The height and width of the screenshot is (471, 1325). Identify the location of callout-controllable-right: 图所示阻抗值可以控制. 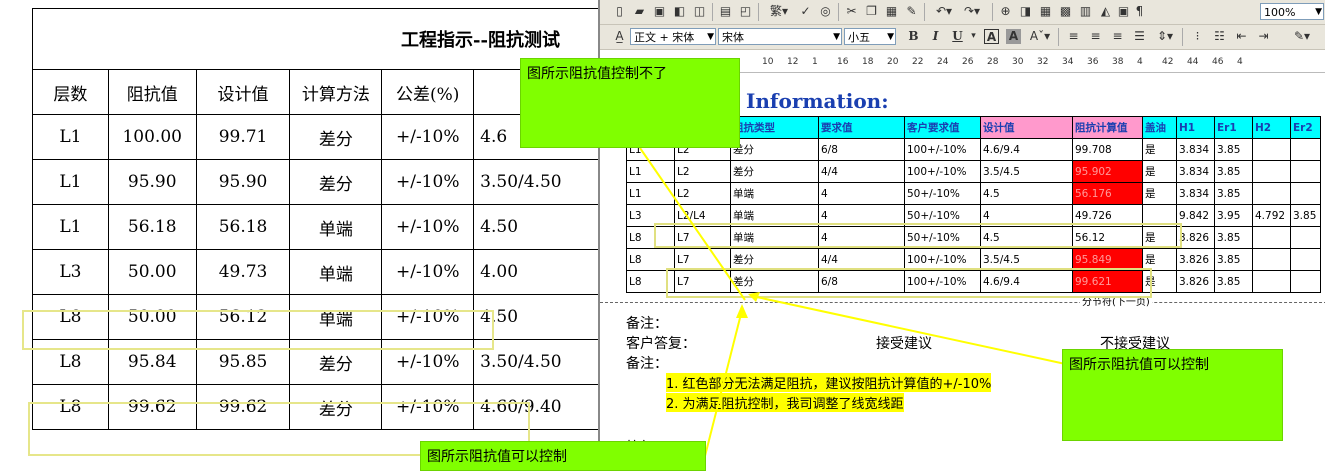
(1172, 395).